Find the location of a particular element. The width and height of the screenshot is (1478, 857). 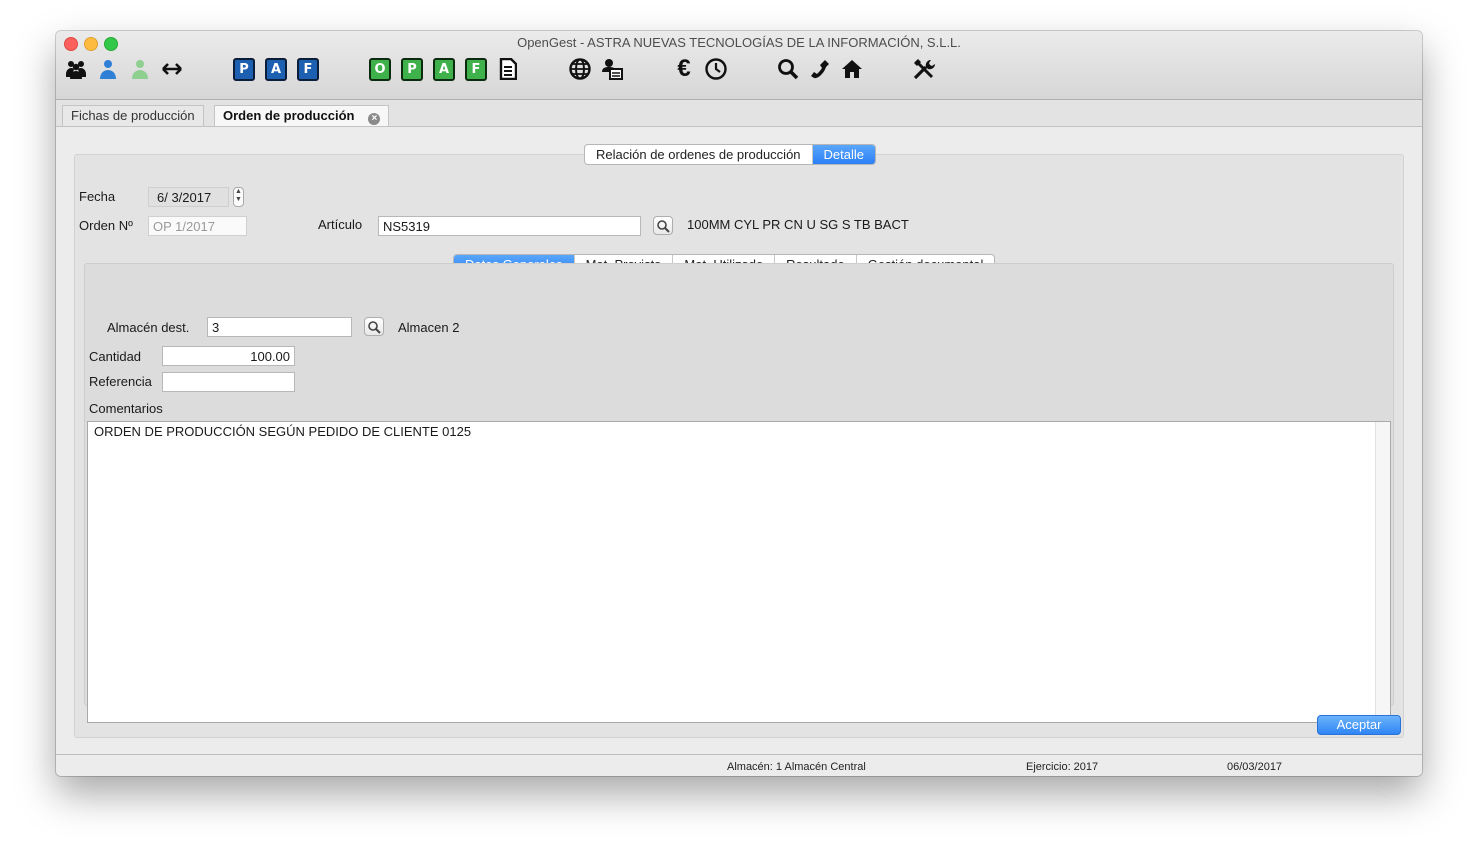

articulo-input: NS5319 is located at coordinates (509, 226).